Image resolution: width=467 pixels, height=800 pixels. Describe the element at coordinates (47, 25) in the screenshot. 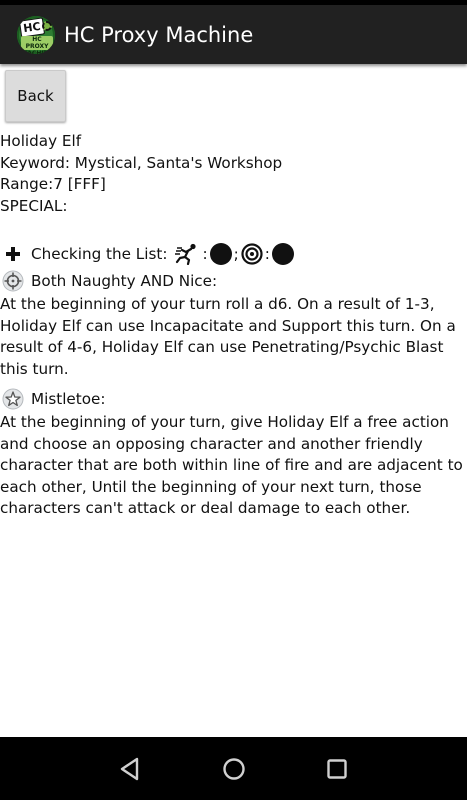

I see `gear-icon` at that location.